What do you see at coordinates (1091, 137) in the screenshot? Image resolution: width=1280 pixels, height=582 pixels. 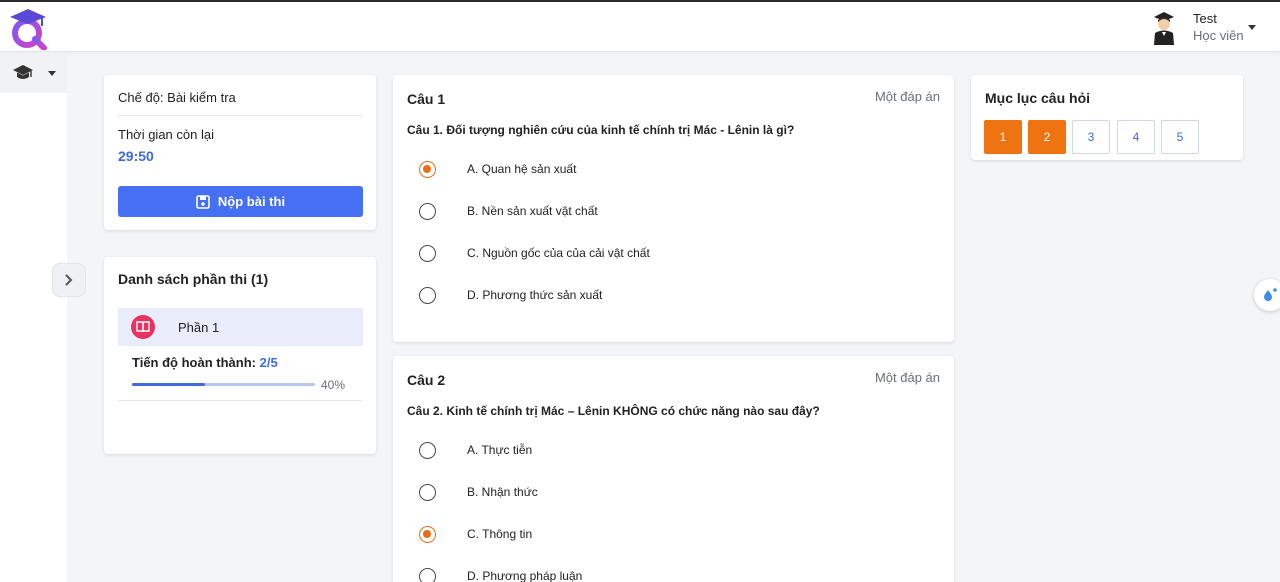 I see `question-index-button: 3` at bounding box center [1091, 137].